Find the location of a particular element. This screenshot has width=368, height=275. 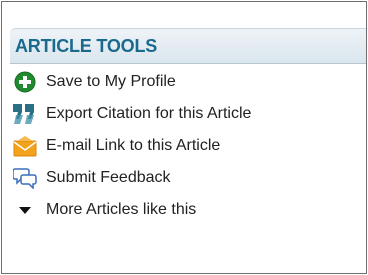

speech-bubbles-icon is located at coordinates (25, 178).